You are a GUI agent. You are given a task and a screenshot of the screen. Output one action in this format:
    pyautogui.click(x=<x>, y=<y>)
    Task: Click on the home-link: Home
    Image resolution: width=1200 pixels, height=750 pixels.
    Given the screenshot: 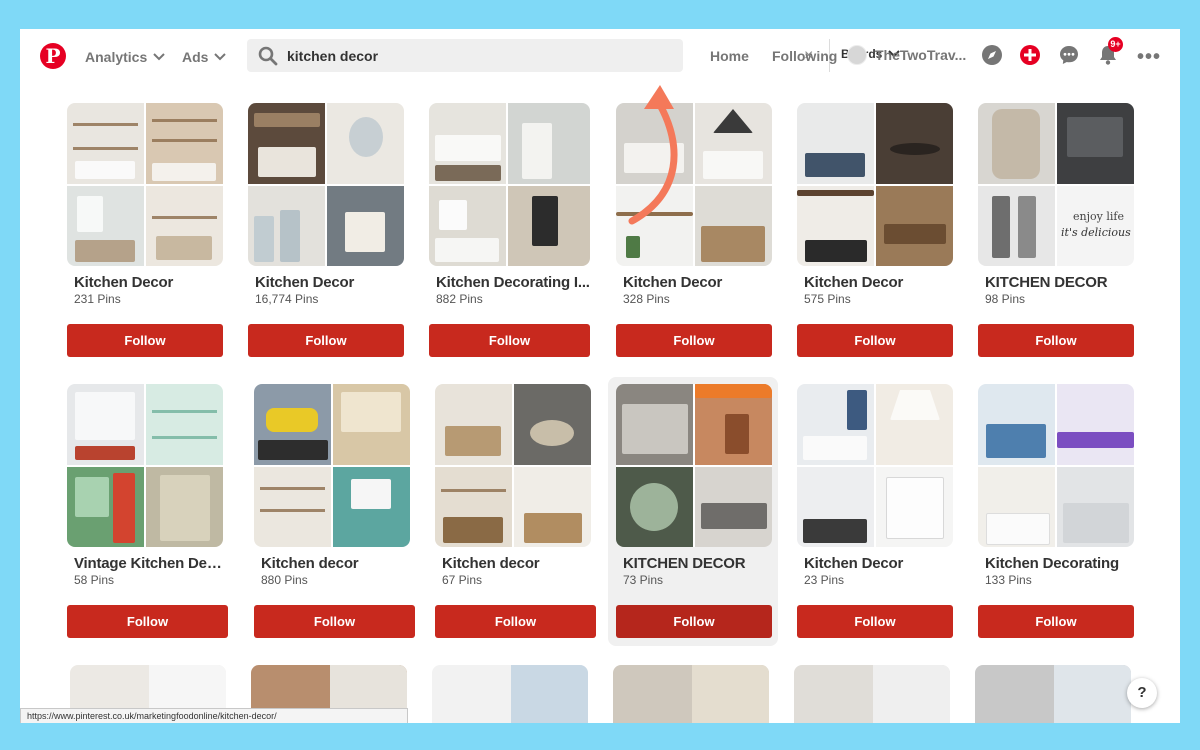 What is the action you would take?
    pyautogui.click(x=729, y=56)
    